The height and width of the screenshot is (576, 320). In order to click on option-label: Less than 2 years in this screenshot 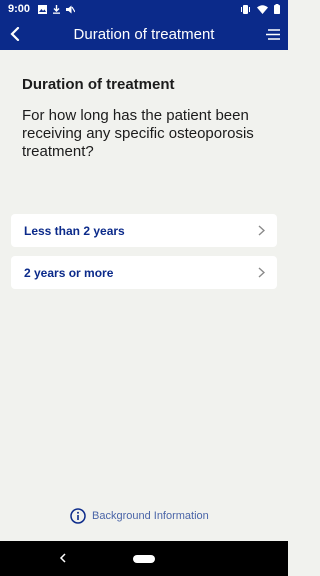, I will do `click(74, 230)`.